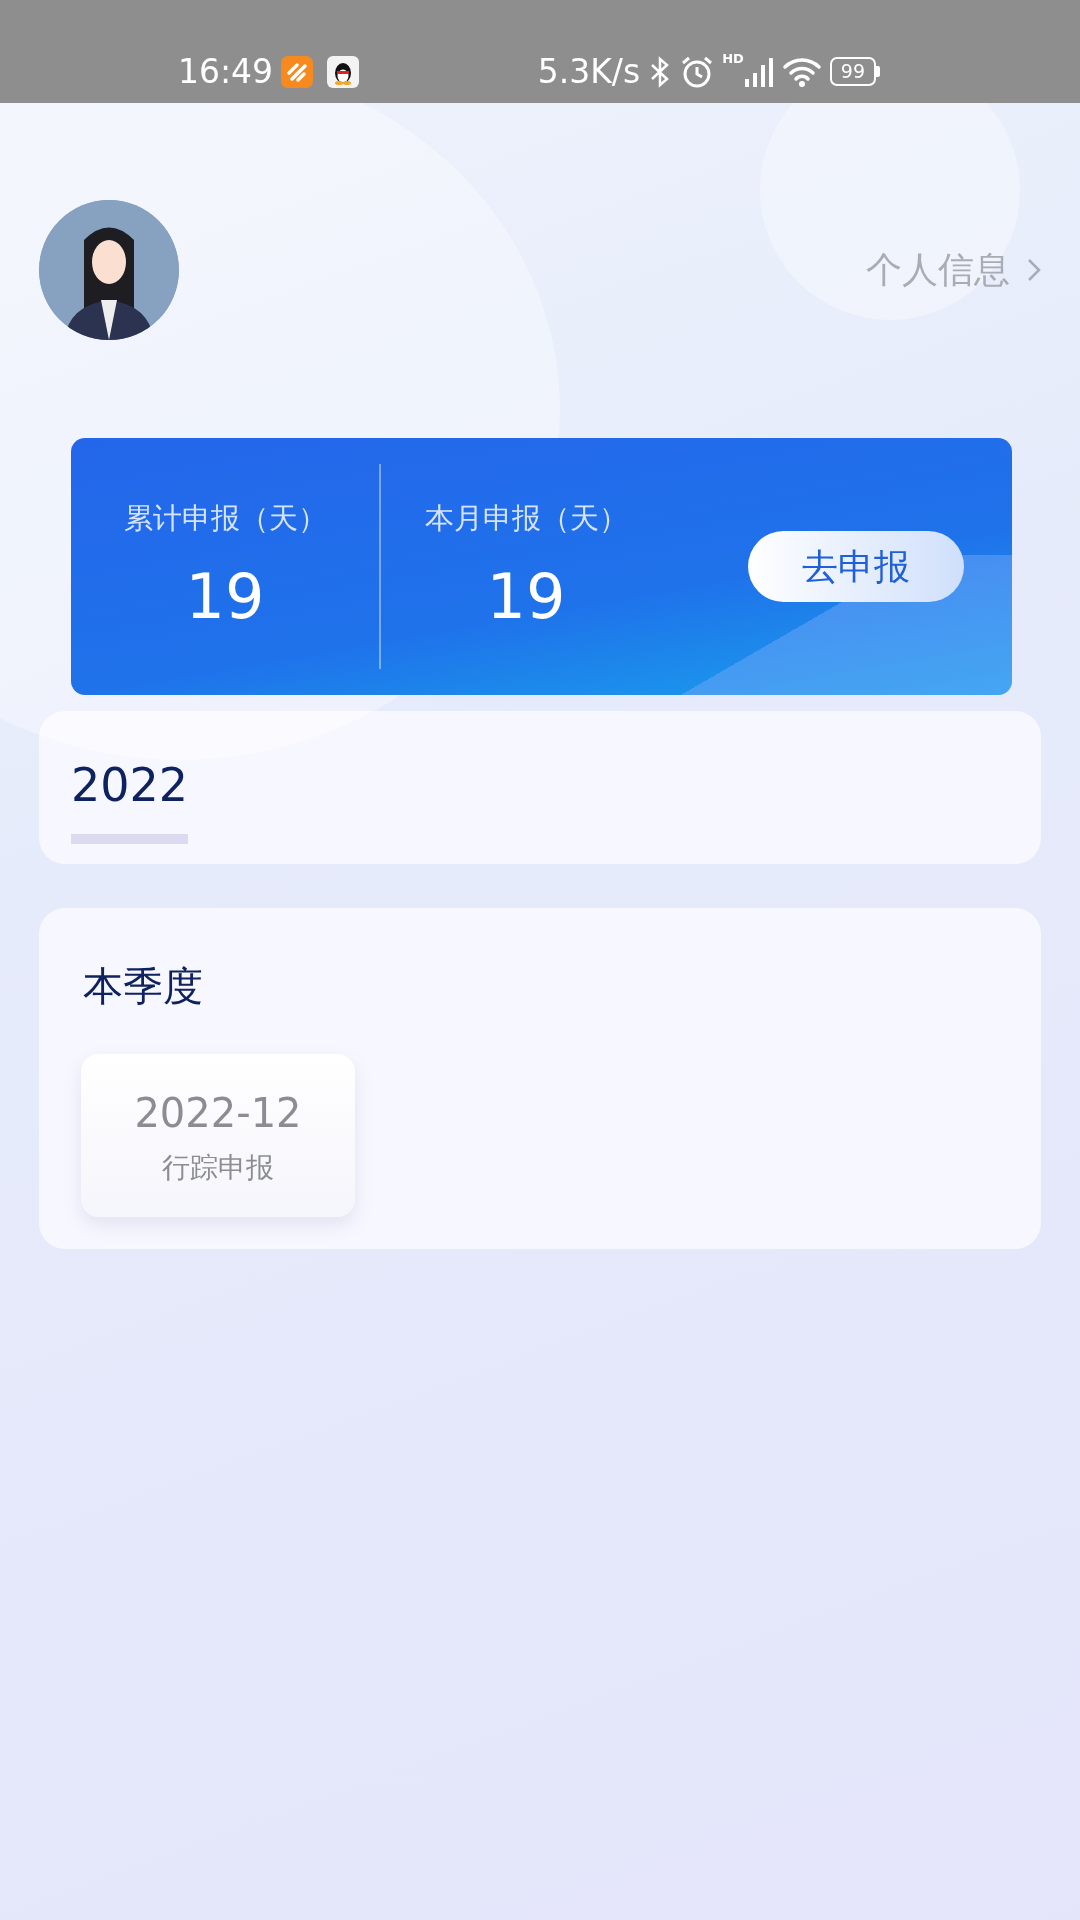 The image size is (1080, 1920). What do you see at coordinates (225, 518) in the screenshot?
I see `stat-label: 累计申报（天）` at bounding box center [225, 518].